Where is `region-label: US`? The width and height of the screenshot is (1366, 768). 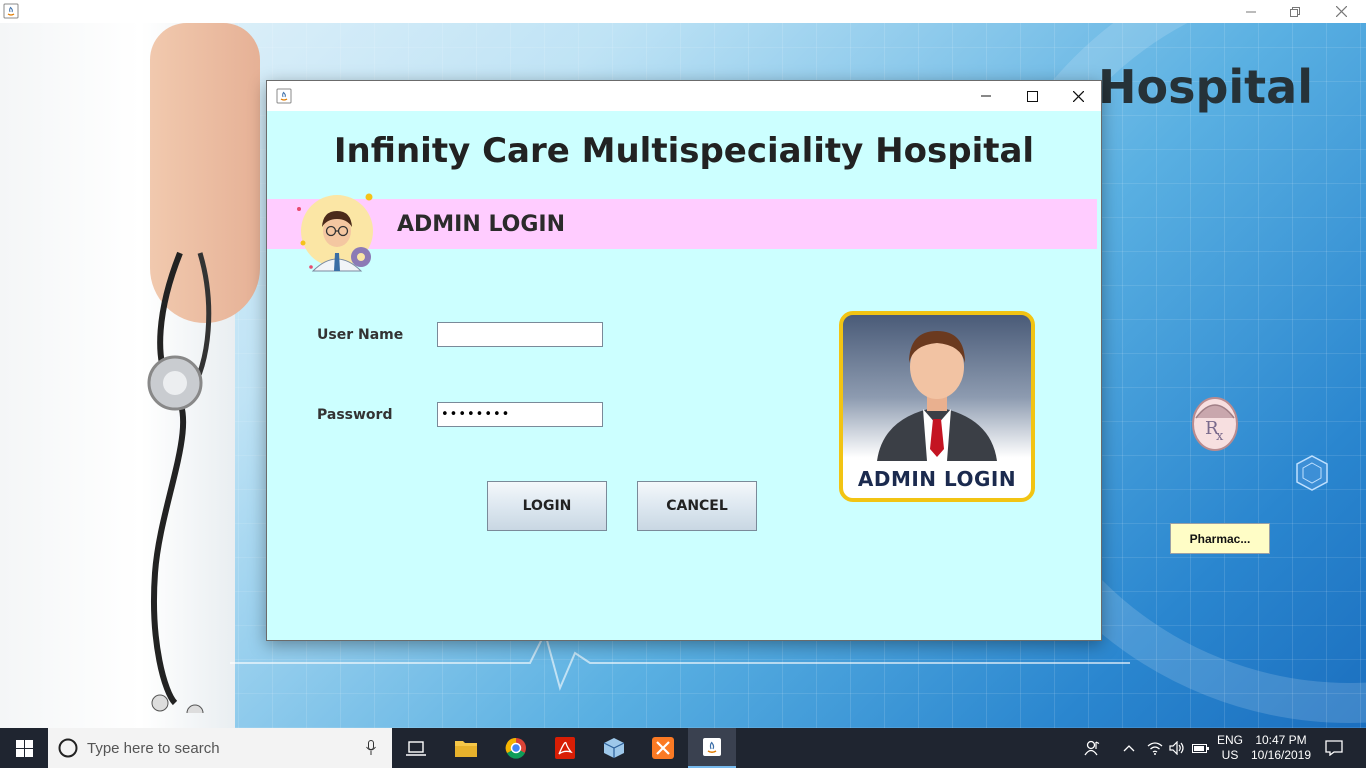
region-label: US is located at coordinates (1230, 755).